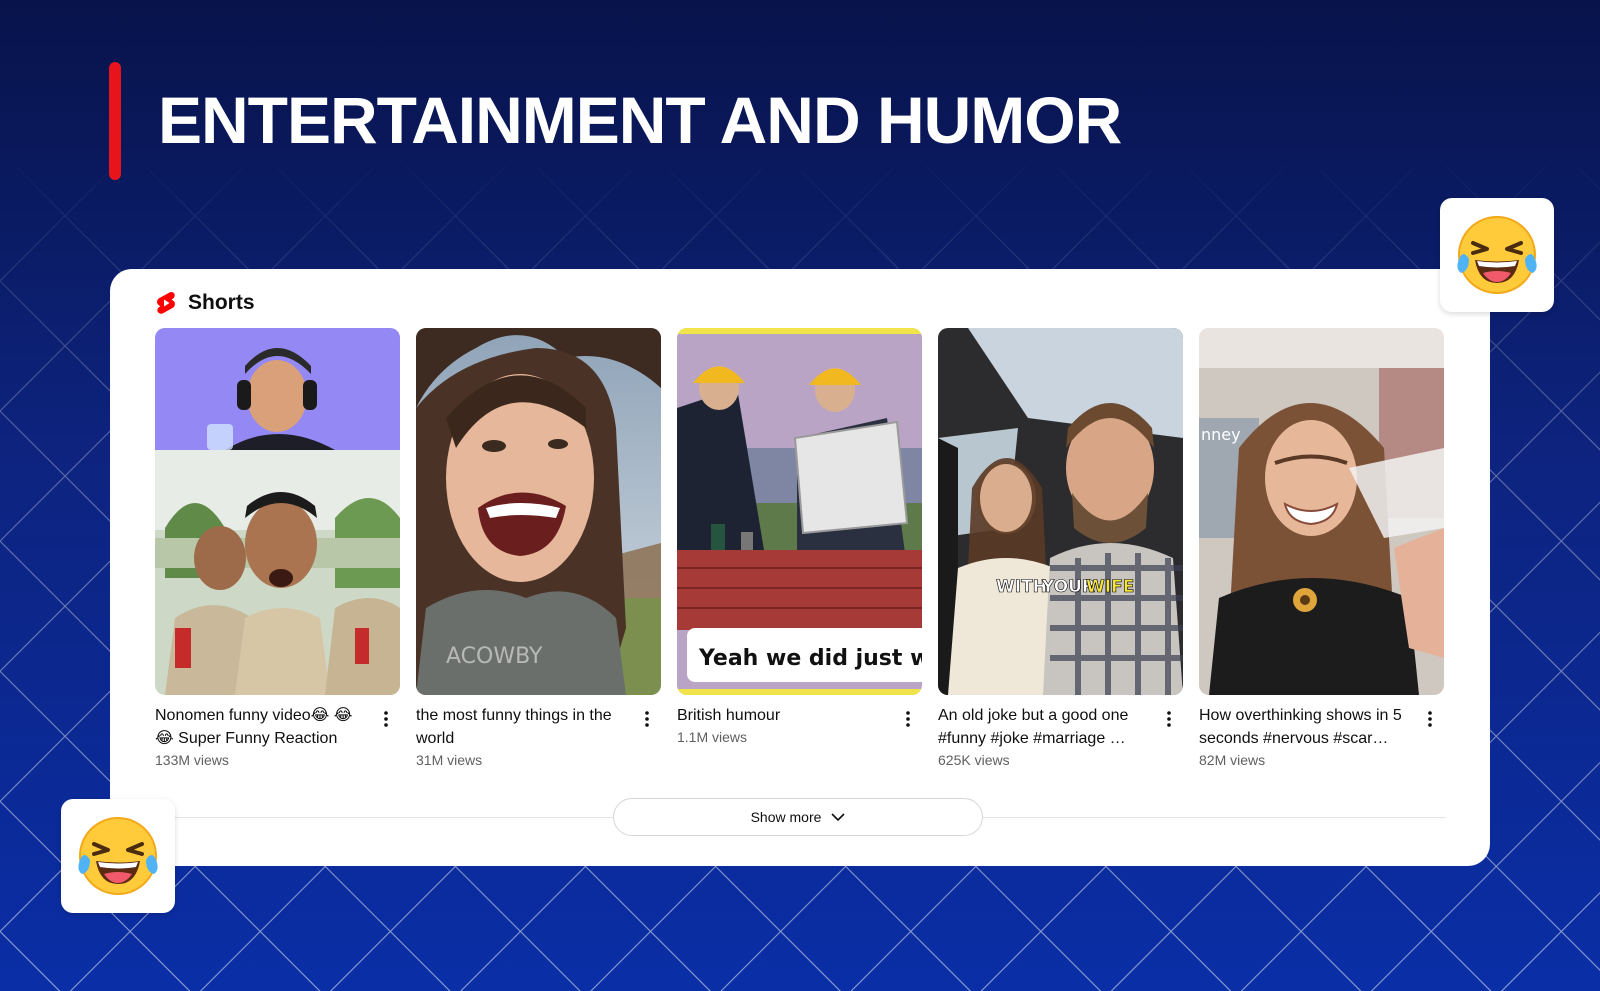 The image size is (1600, 991). Describe the element at coordinates (523, 727) in the screenshot. I see `short-title: the most funny things in the world` at that location.